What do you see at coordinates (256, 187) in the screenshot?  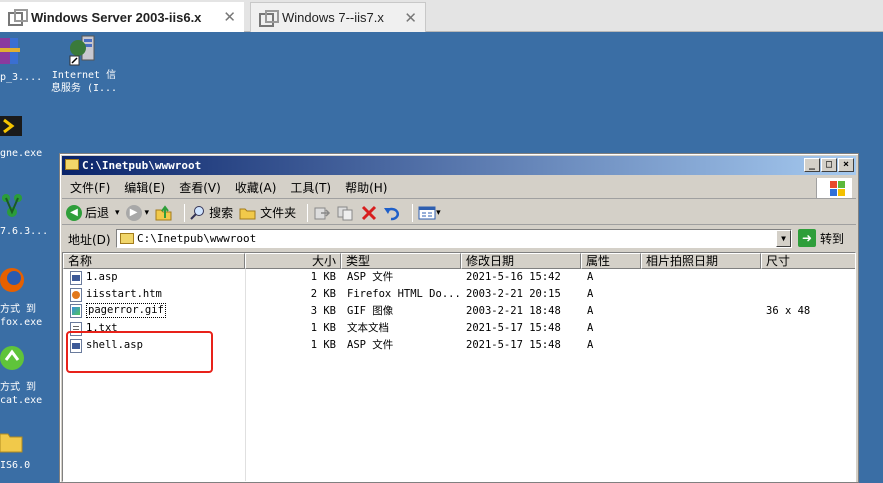 I see `menu-favorites: 收藏(A)` at bounding box center [256, 187].